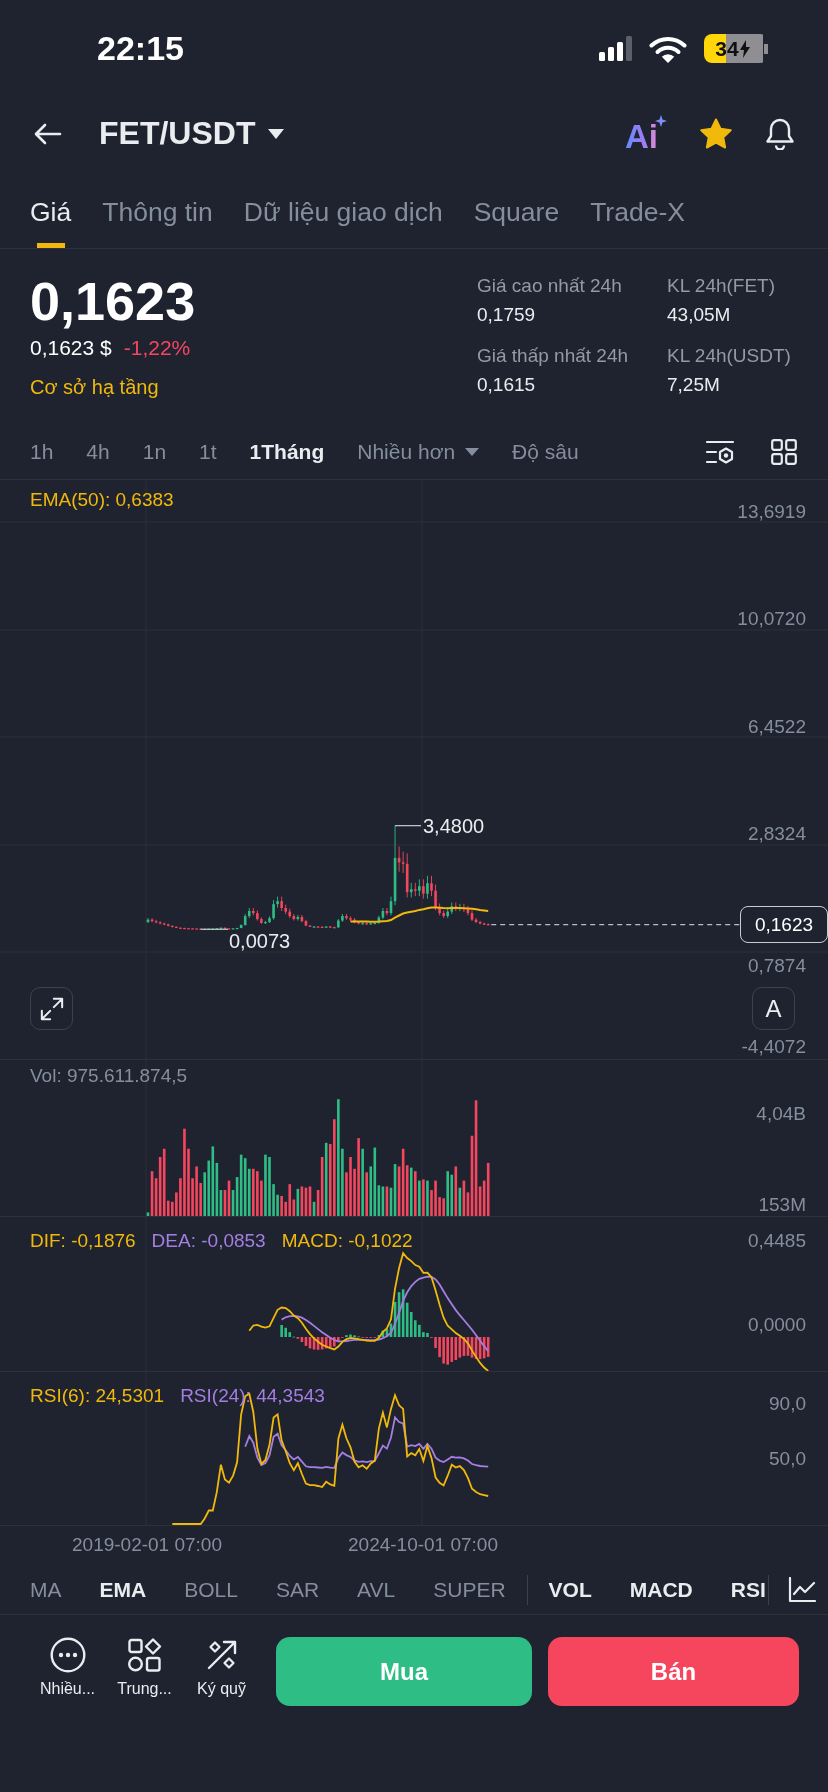 This screenshot has height=1792, width=828. What do you see at coordinates (781, 1114) in the screenshot?
I see `volume-axis-label: 4,04B` at bounding box center [781, 1114].